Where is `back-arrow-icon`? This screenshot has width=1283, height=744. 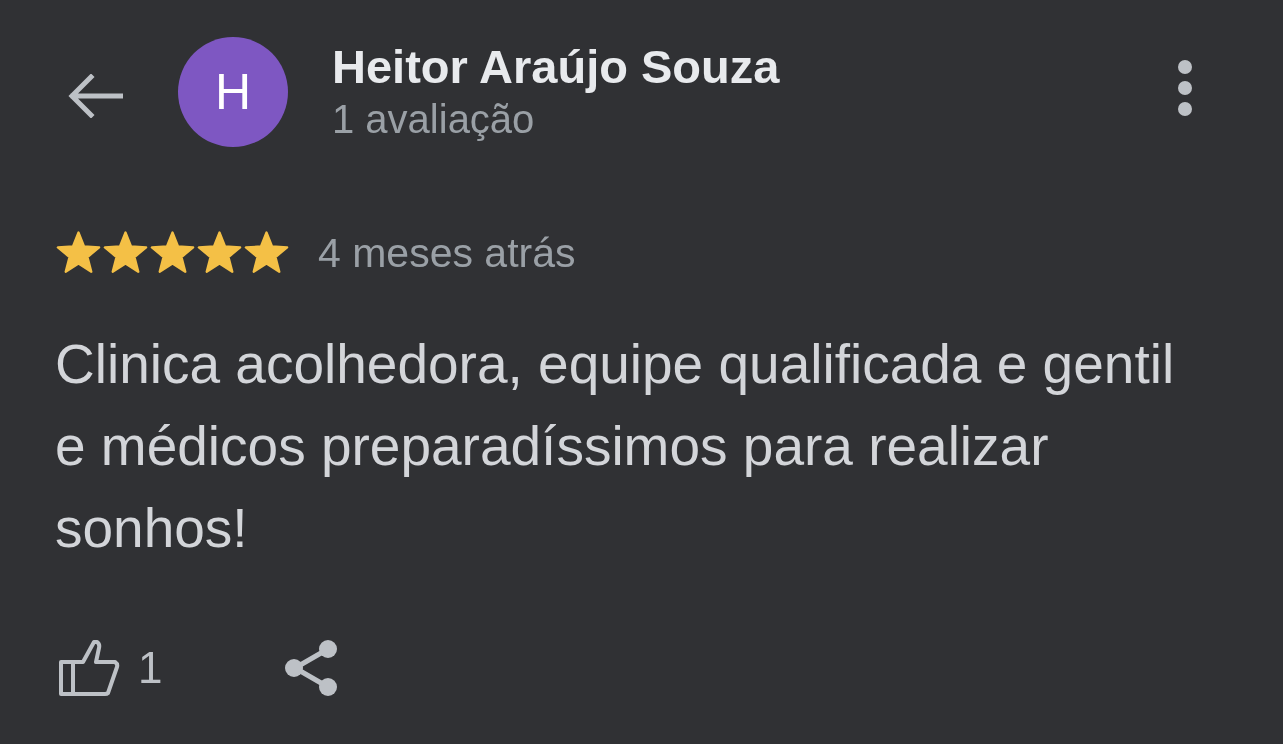
back-arrow-icon is located at coordinates (95, 96).